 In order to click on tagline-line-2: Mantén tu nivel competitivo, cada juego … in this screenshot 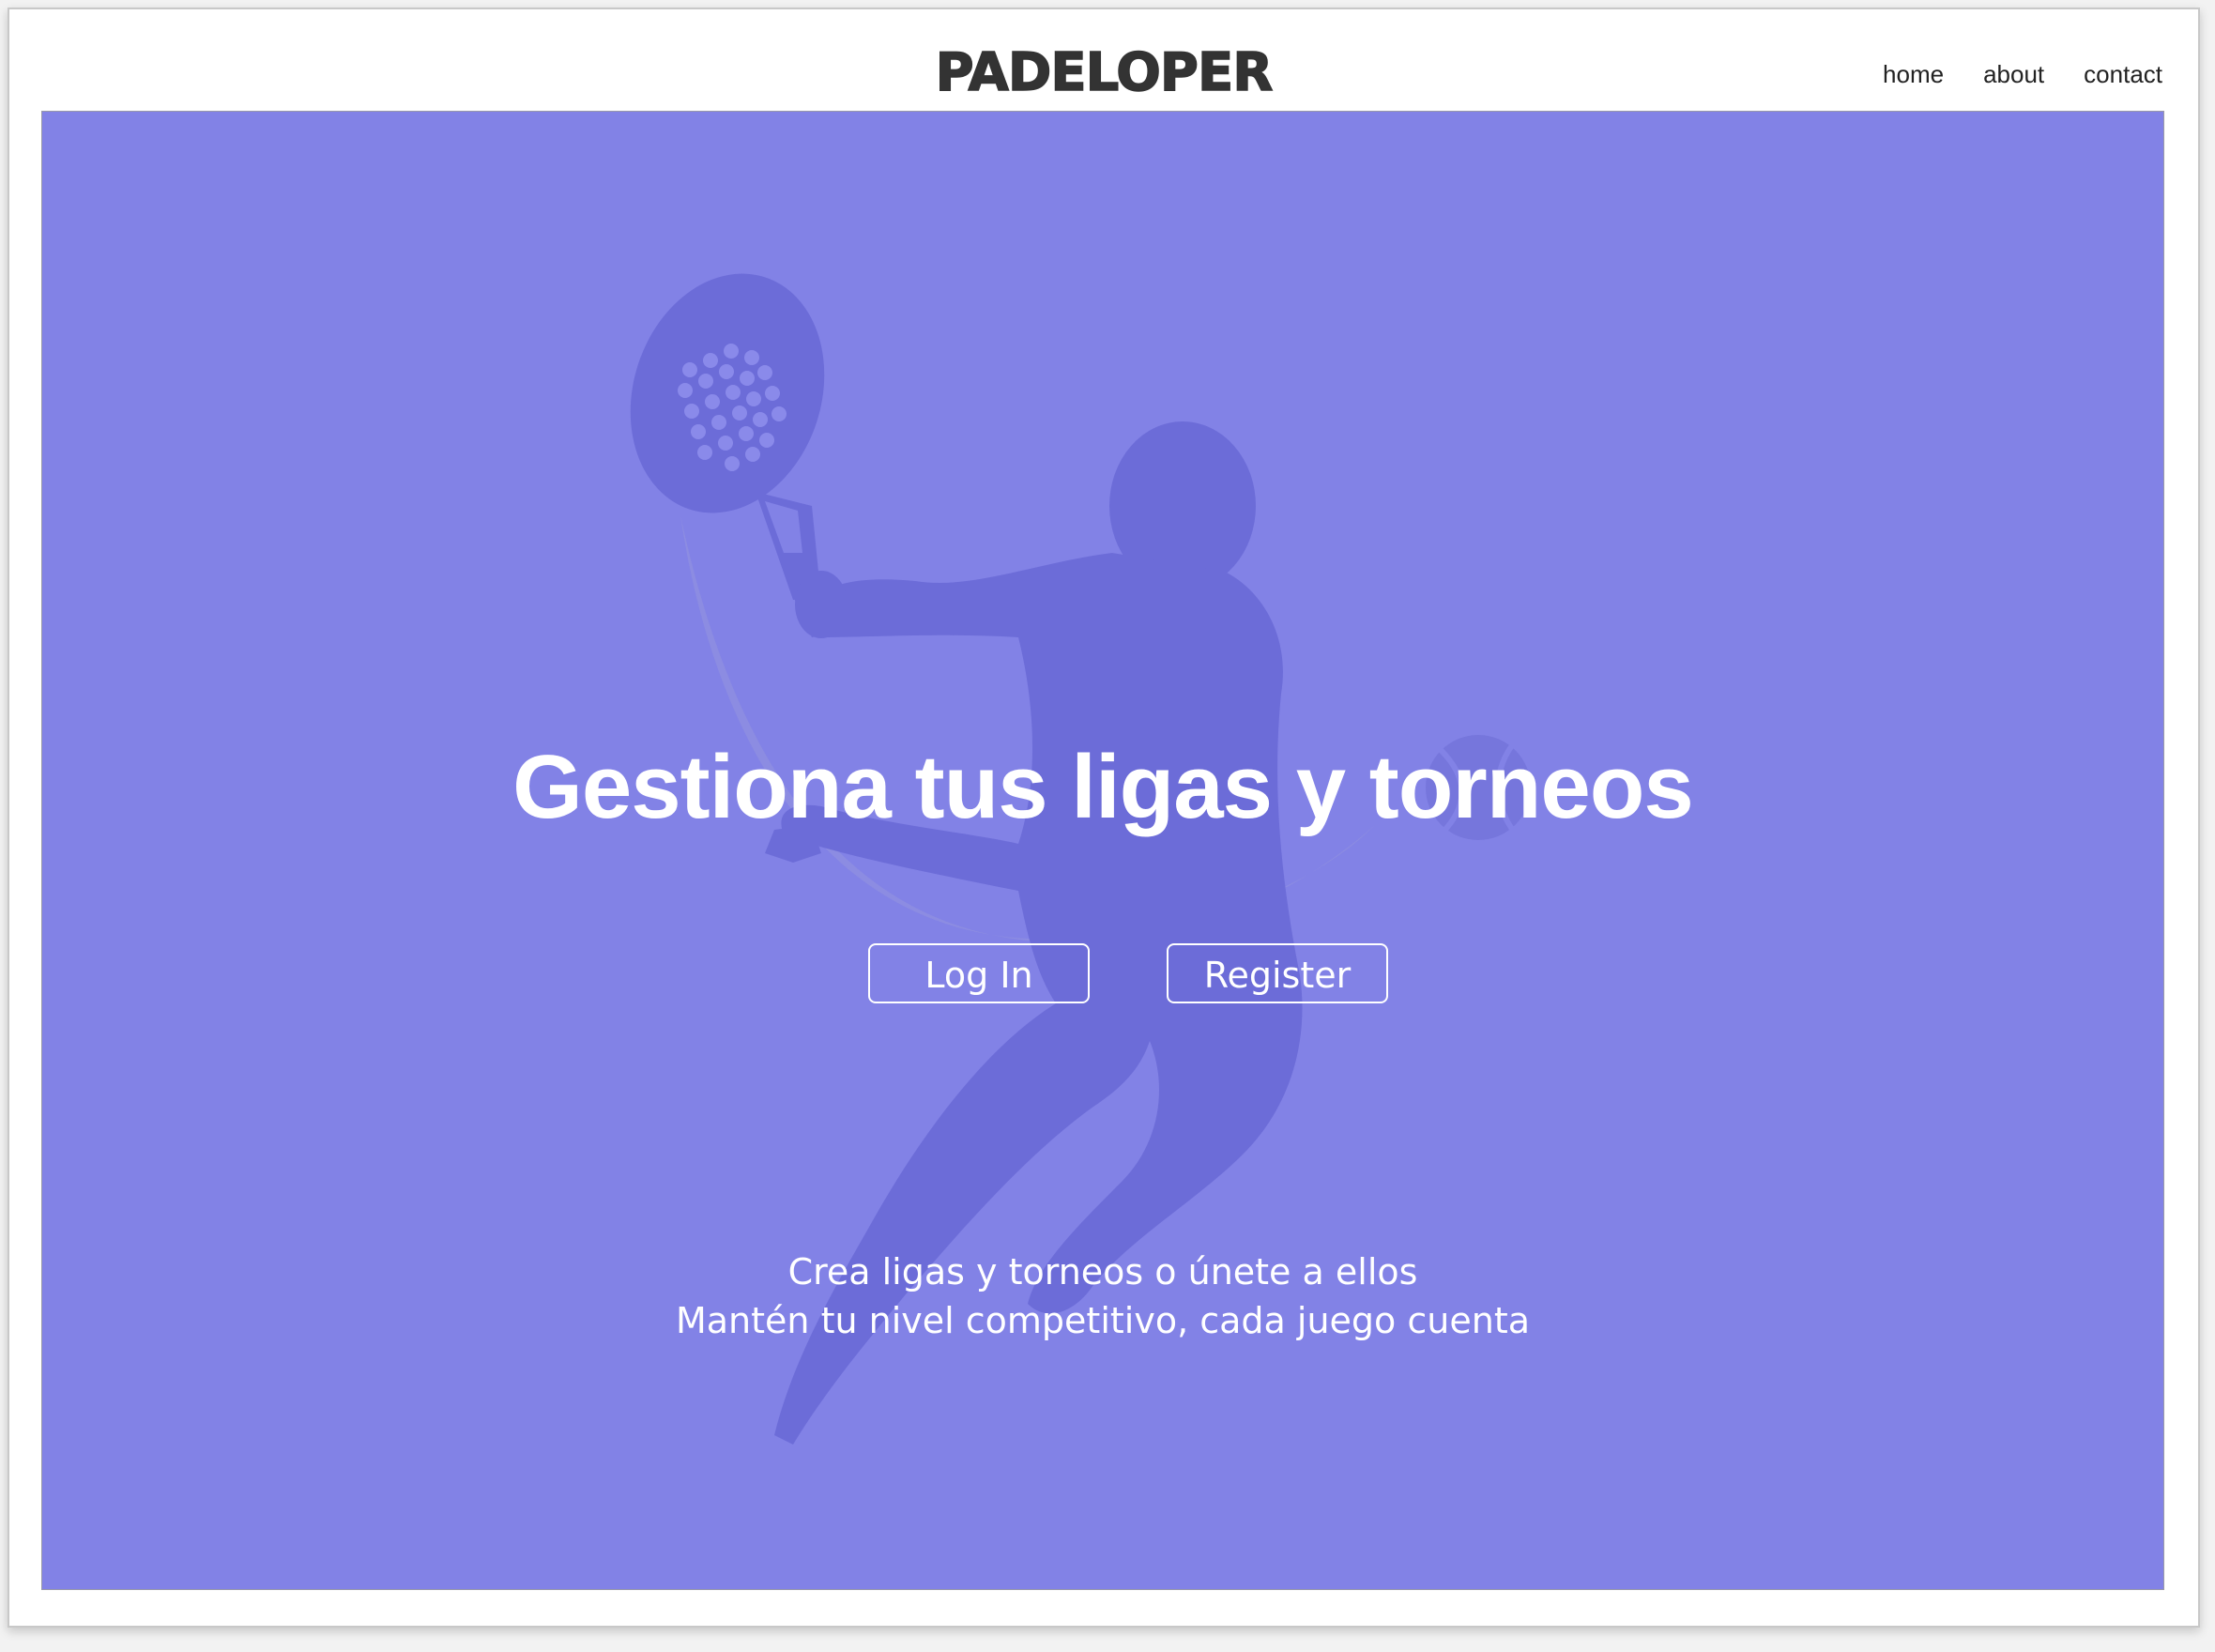, I will do `click(1103, 1320)`.